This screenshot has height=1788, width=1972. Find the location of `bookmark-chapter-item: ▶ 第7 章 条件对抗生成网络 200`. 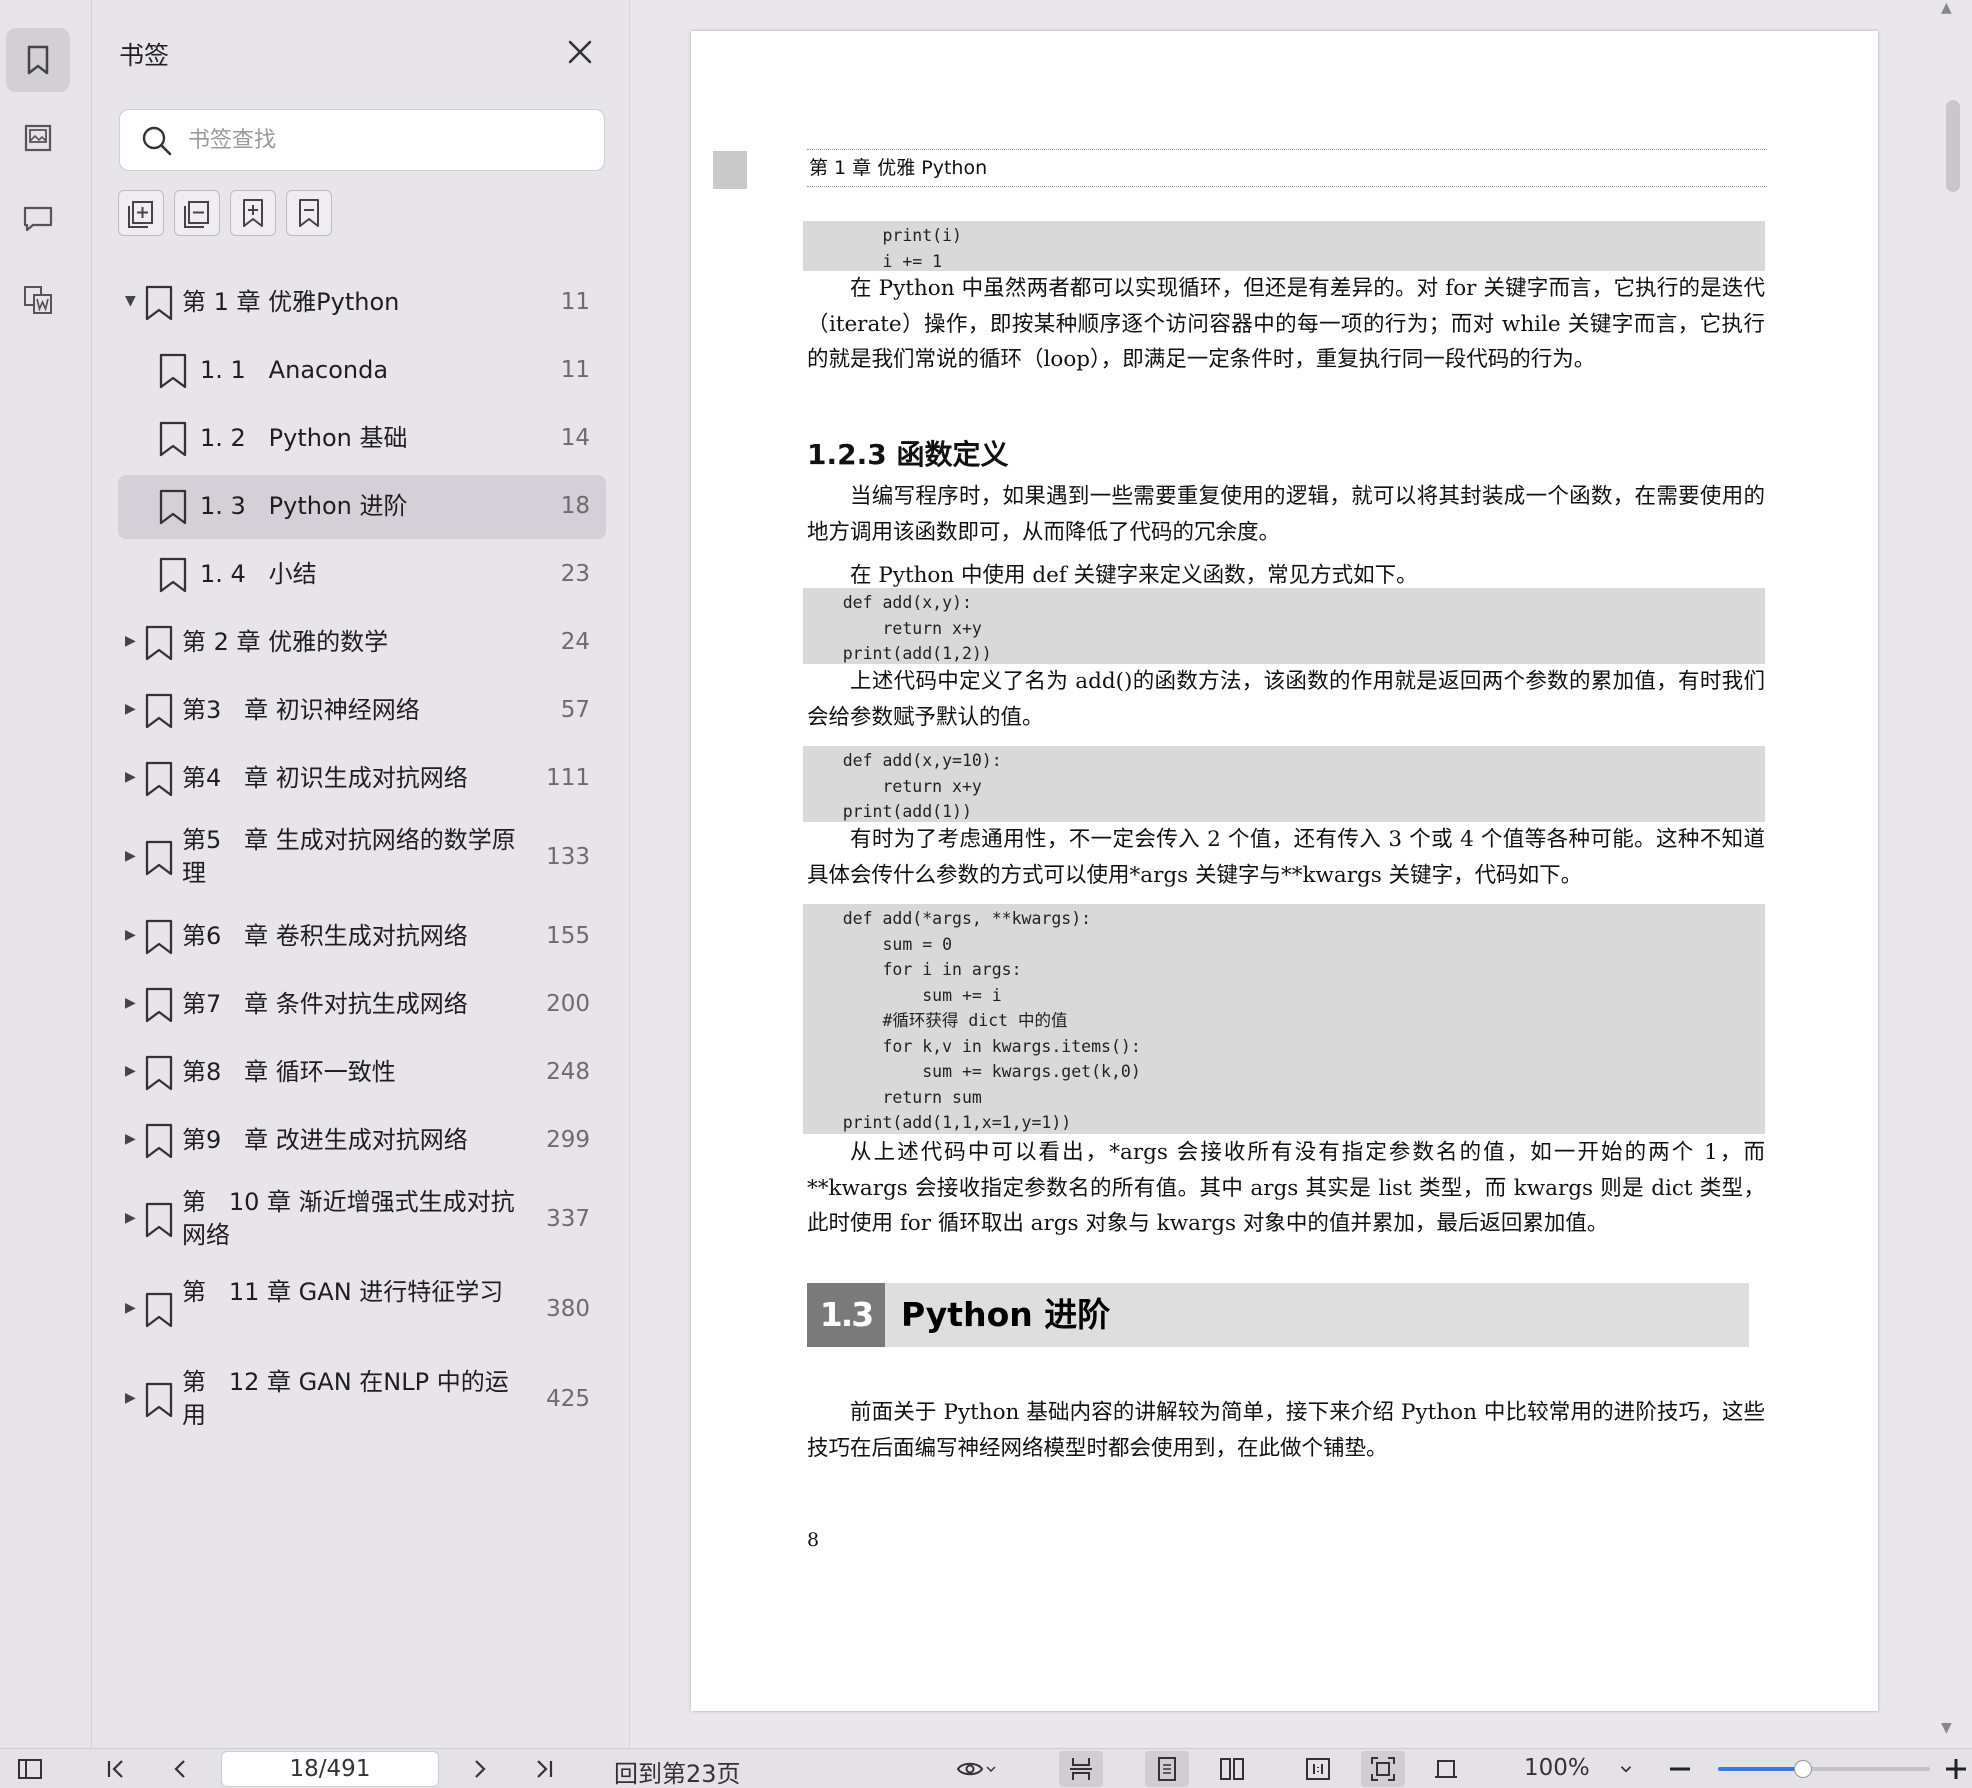

bookmark-chapter-item: ▶ 第7 章 条件对抗生成网络 200 is located at coordinates (362, 1005).